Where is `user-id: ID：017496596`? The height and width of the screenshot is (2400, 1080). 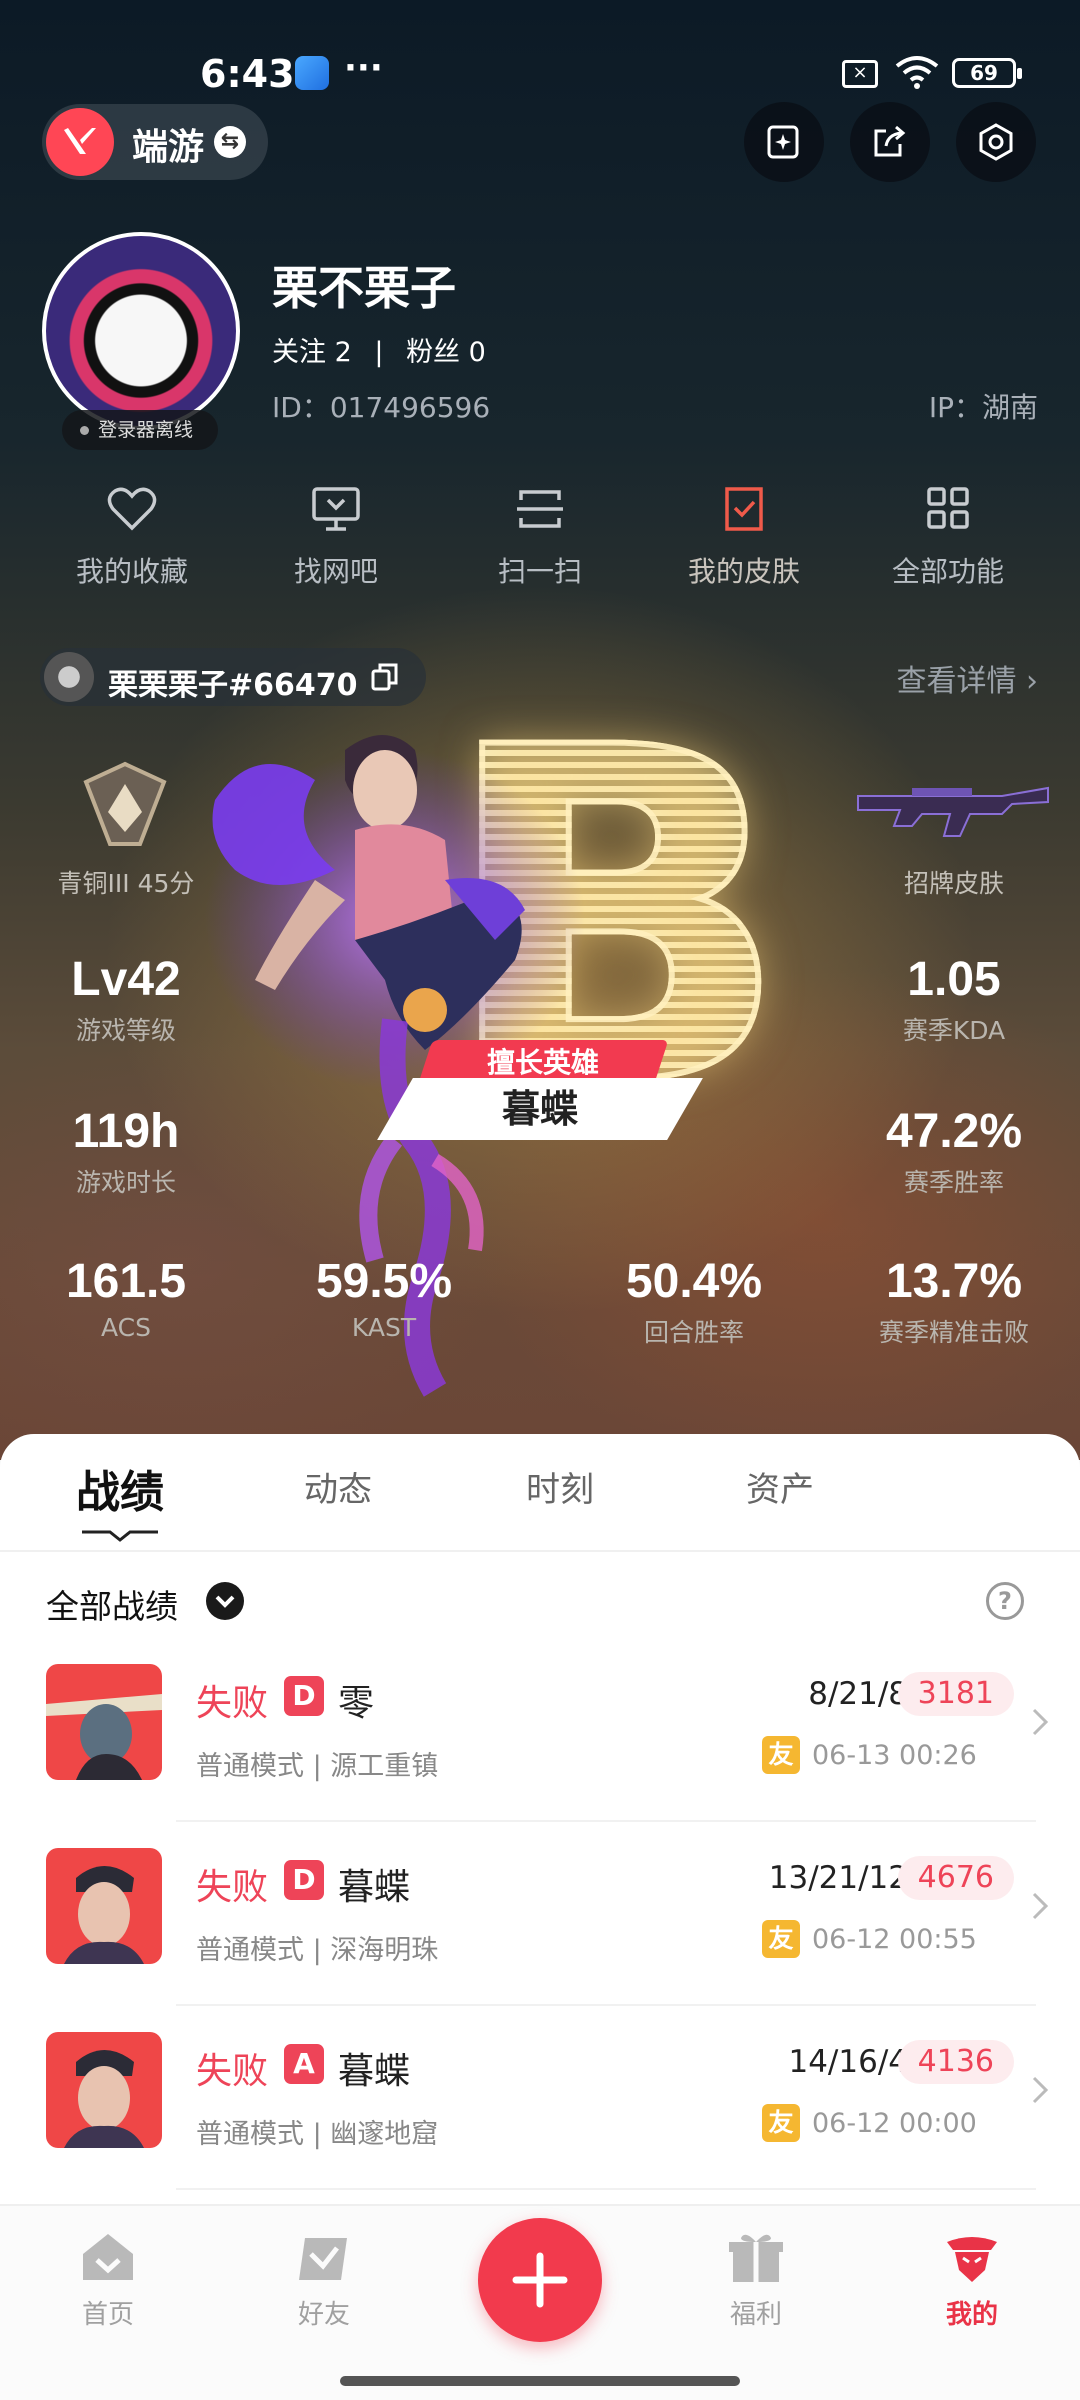
user-id: ID：017496596 is located at coordinates (381, 407).